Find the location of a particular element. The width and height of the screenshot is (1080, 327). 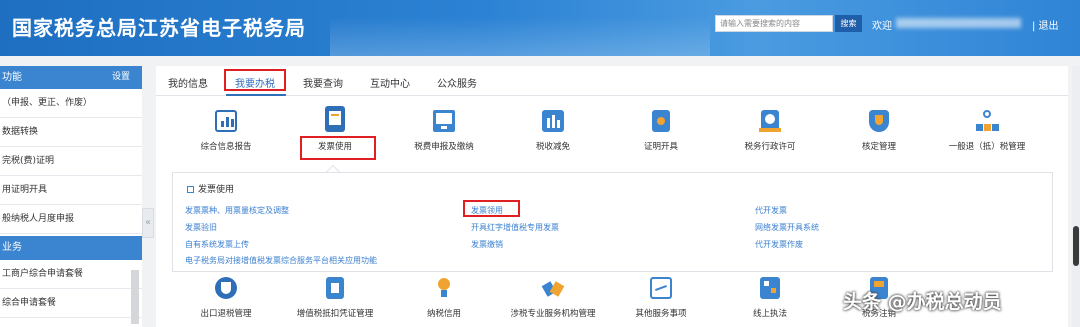

invoice-icon is located at coordinates (335, 119).